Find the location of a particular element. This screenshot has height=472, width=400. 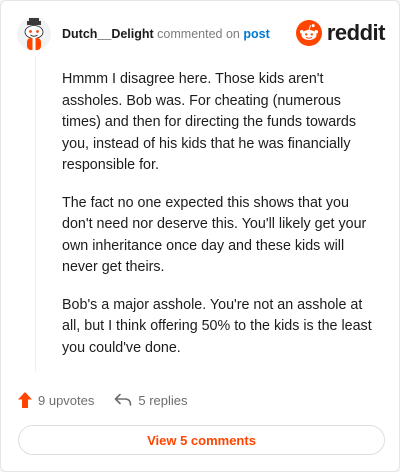

reddit-brand: reddit is located at coordinates (340, 33).